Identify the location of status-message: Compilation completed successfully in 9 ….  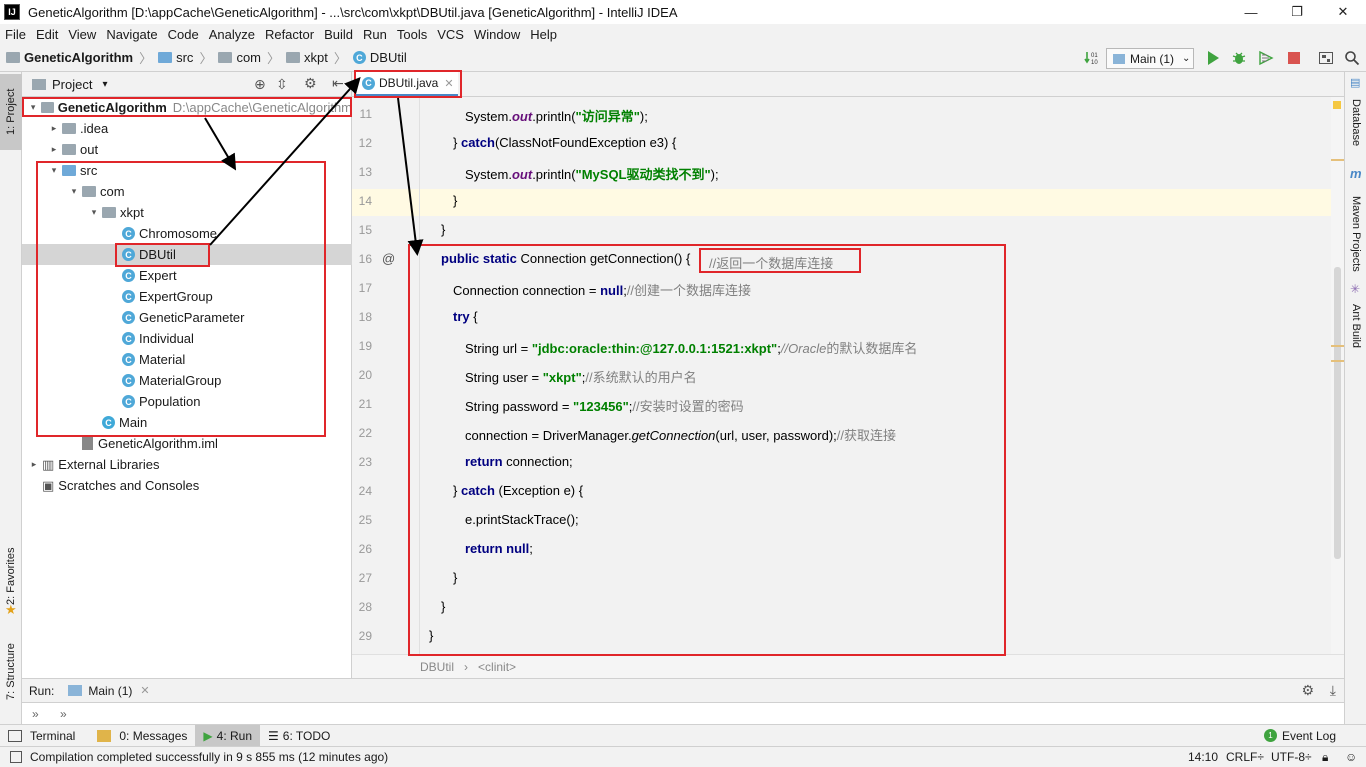
(209, 757).